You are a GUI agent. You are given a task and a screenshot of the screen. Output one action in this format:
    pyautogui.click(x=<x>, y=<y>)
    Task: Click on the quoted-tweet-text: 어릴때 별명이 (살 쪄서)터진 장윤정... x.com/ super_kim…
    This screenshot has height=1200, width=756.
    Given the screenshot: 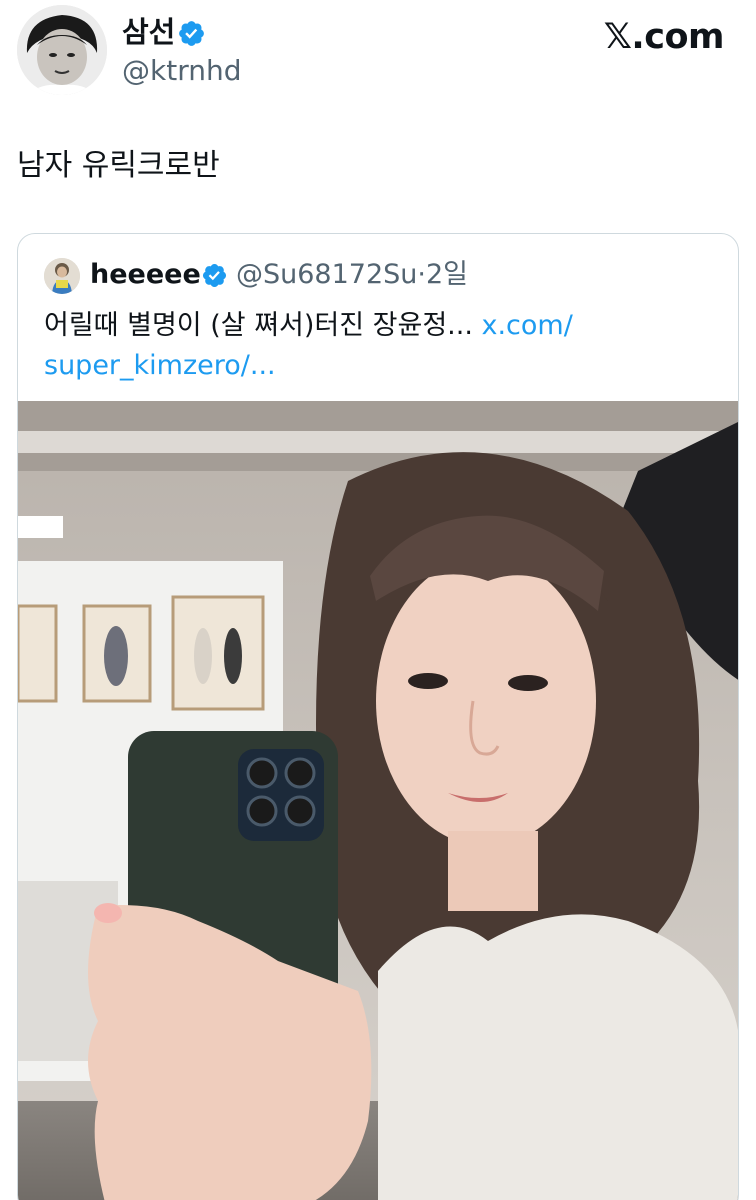 What is the action you would take?
    pyautogui.click(x=379, y=346)
    